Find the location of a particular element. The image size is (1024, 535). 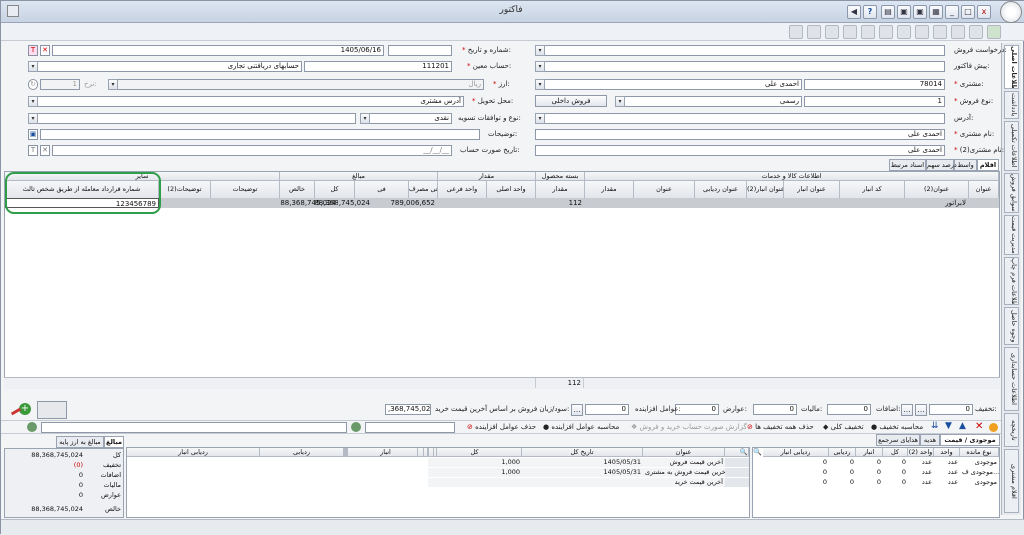

cancel-icon is located at coordinates (850, 32).